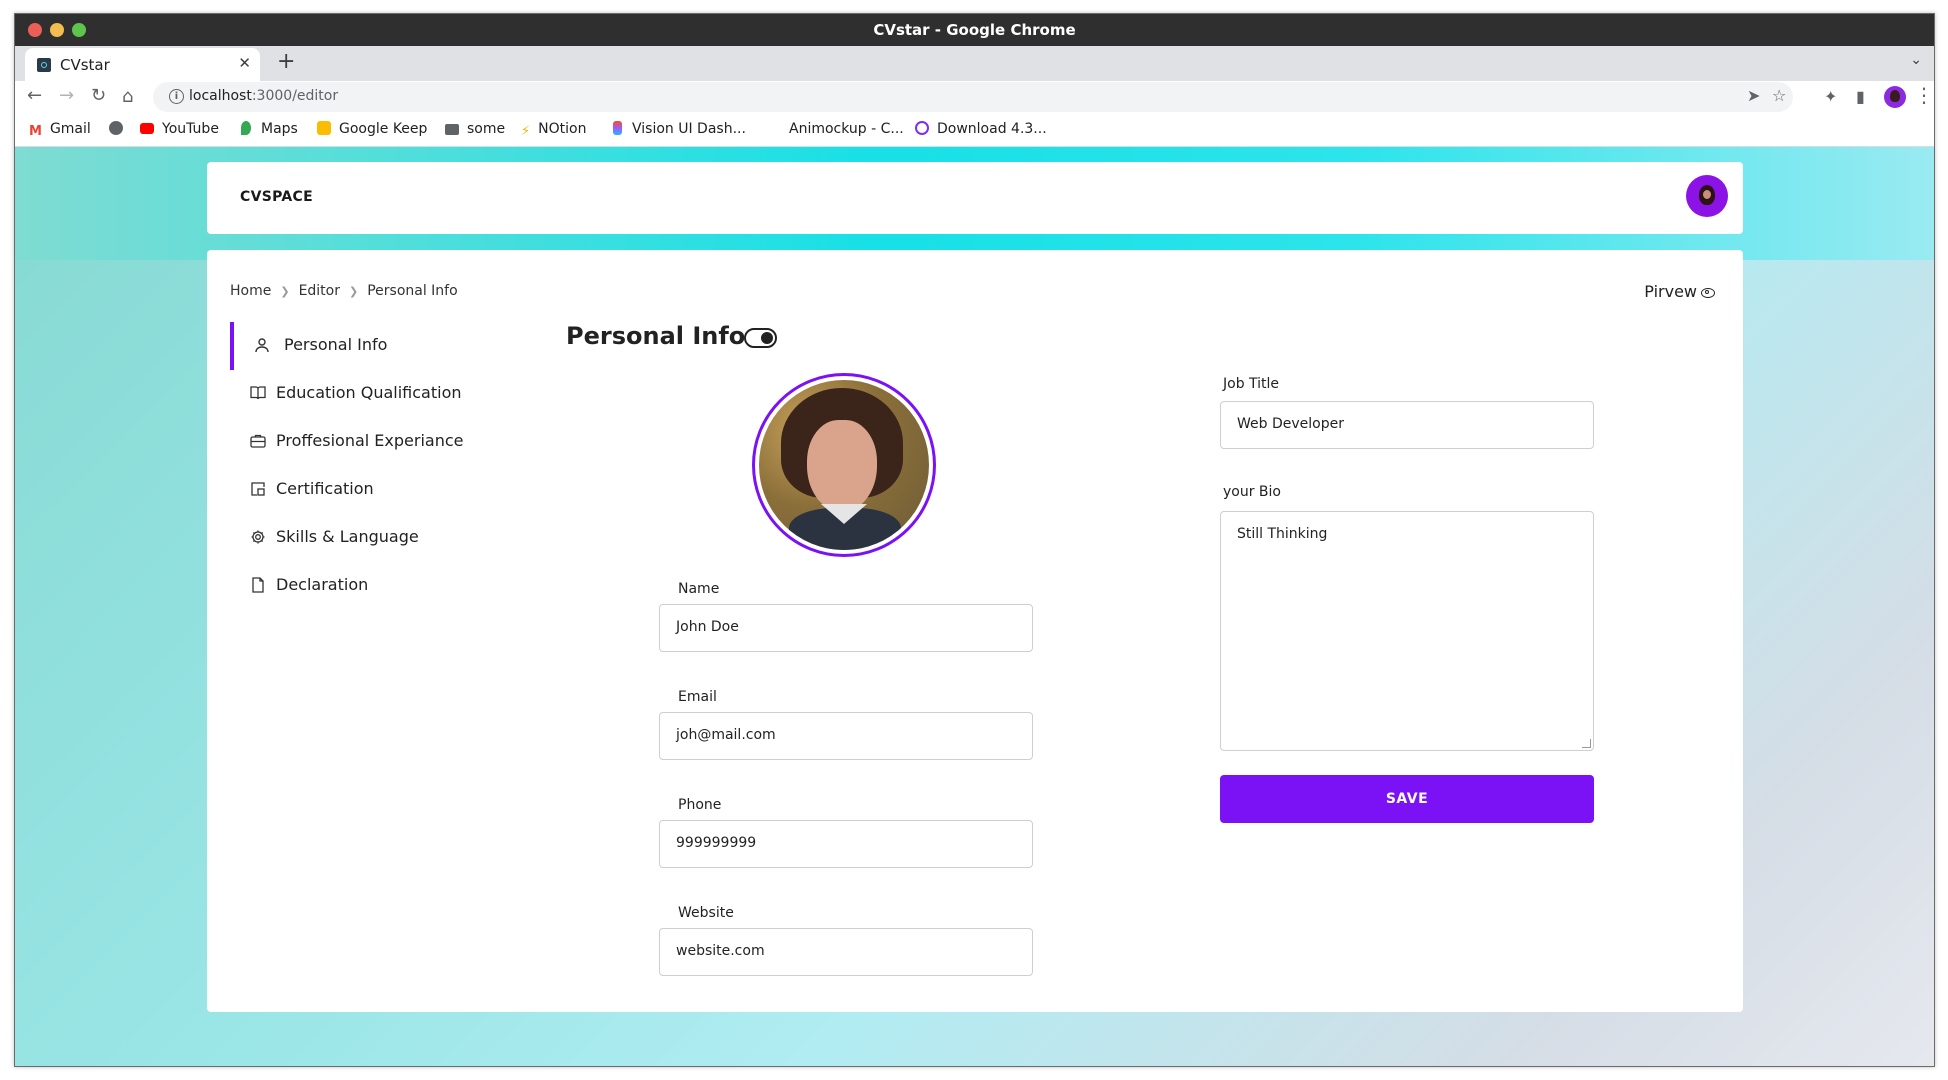 Image resolution: width=1948 pixels, height=1080 pixels. What do you see at coordinates (258, 585) in the screenshot?
I see `document-icon` at bounding box center [258, 585].